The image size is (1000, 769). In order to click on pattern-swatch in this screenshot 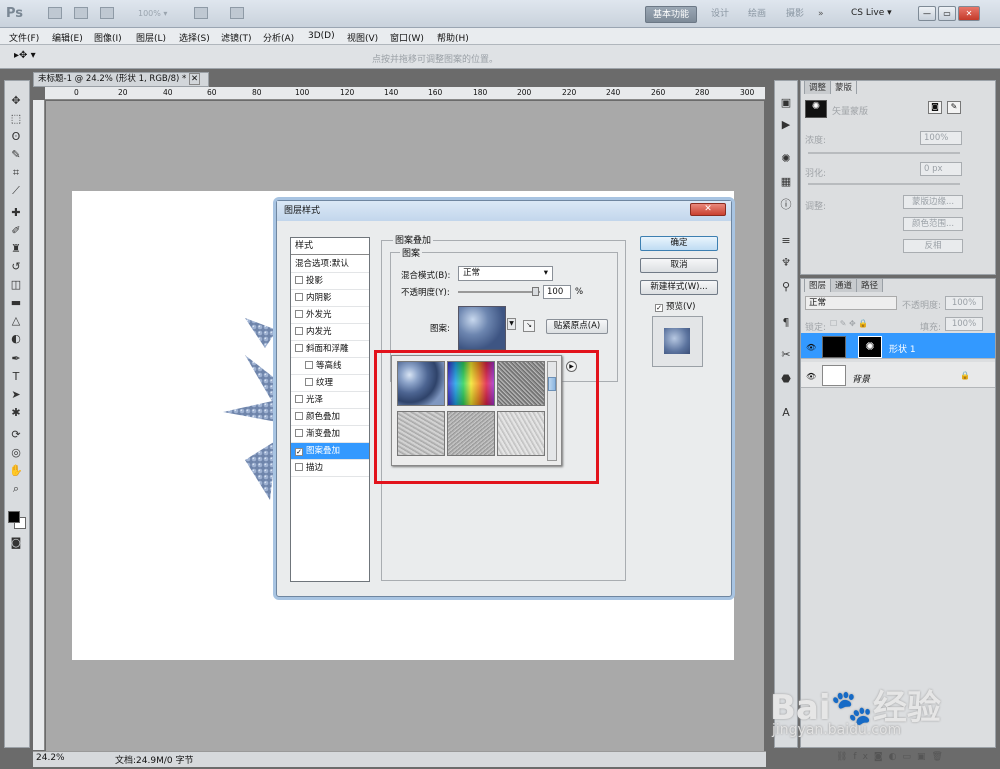, I will do `click(482, 328)`.